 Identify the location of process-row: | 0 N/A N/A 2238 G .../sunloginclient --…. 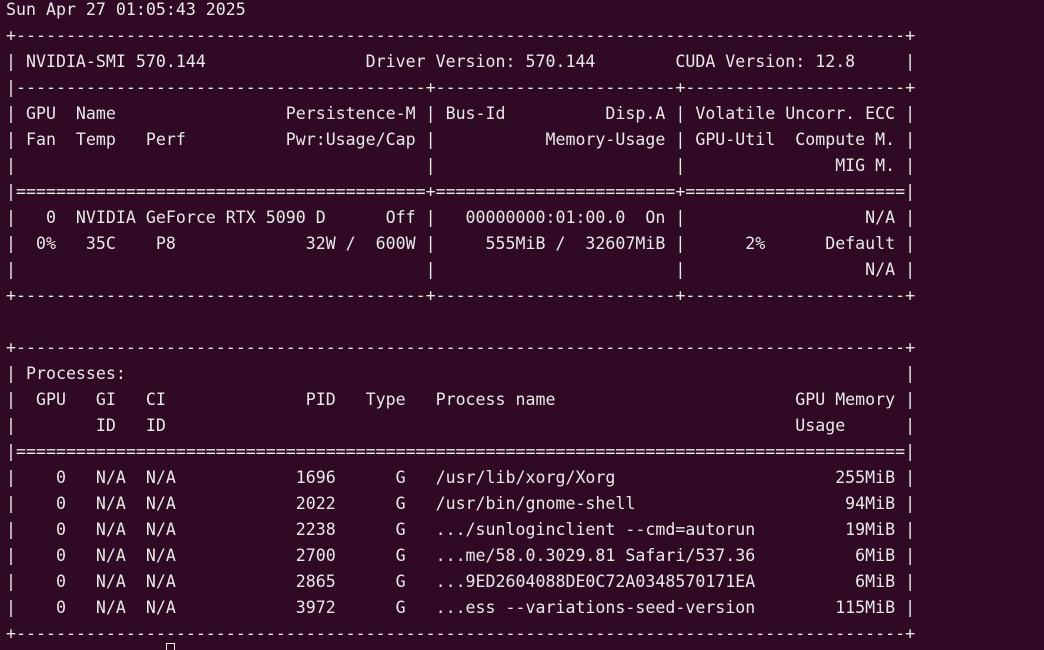
(461, 529).